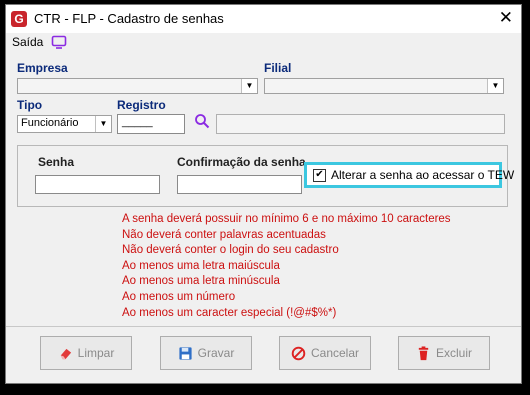  Describe the element at coordinates (96, 353) in the screenshot. I see `limpar-label: Limpar` at that location.